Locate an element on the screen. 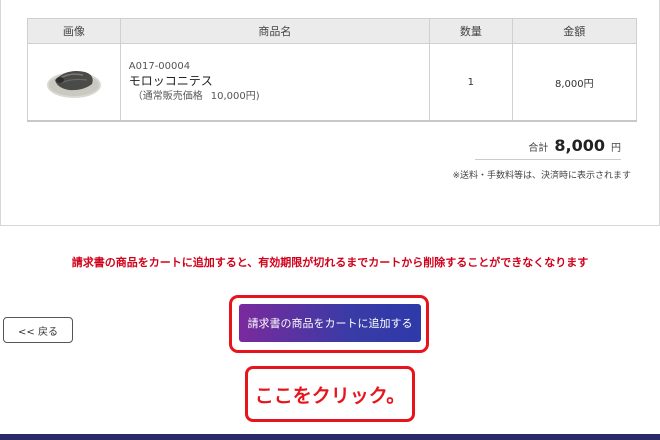 The image size is (660, 440). table-header-row: 画像 商品名 数量 金額 is located at coordinates (332, 31).